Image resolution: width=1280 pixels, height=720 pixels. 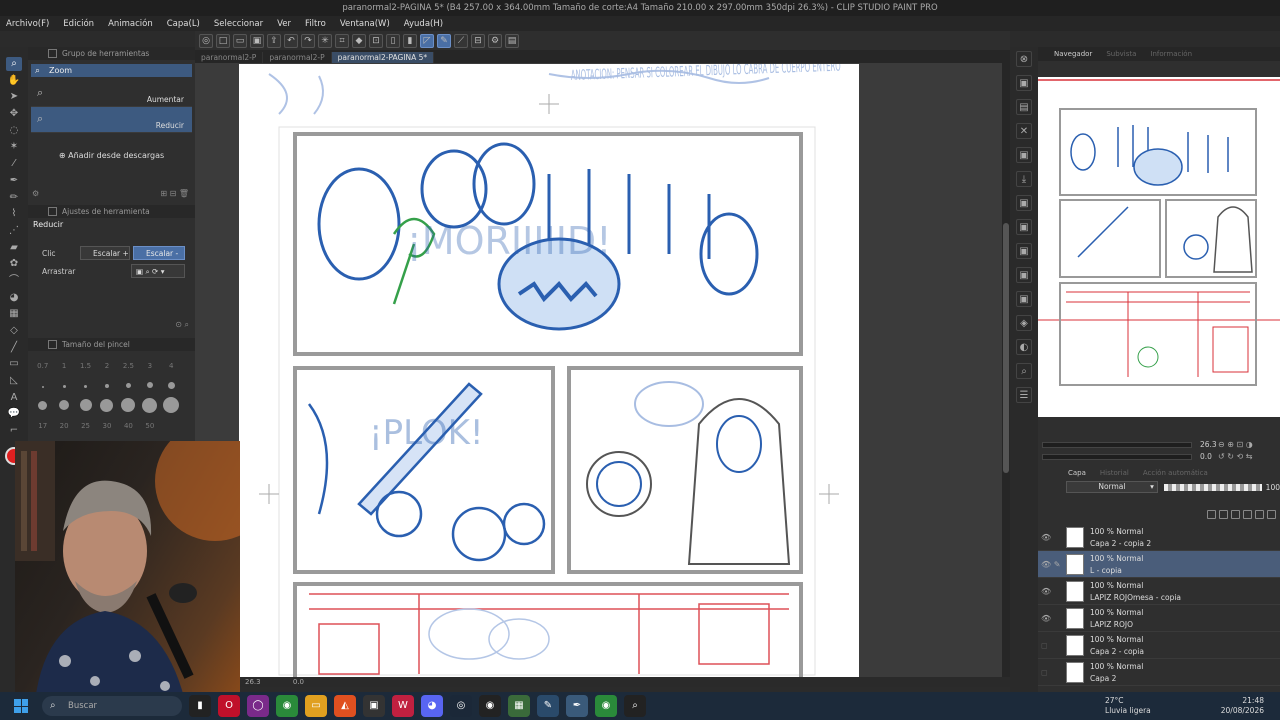 I want to click on figure-tool-icon: ◇, so click(x=14, y=331).